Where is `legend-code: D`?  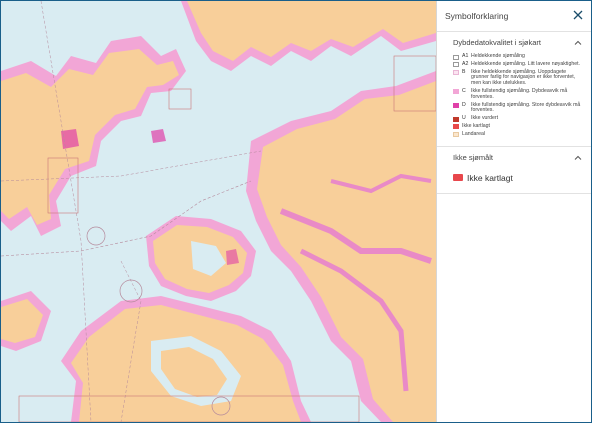 legend-code: D is located at coordinates (464, 104).